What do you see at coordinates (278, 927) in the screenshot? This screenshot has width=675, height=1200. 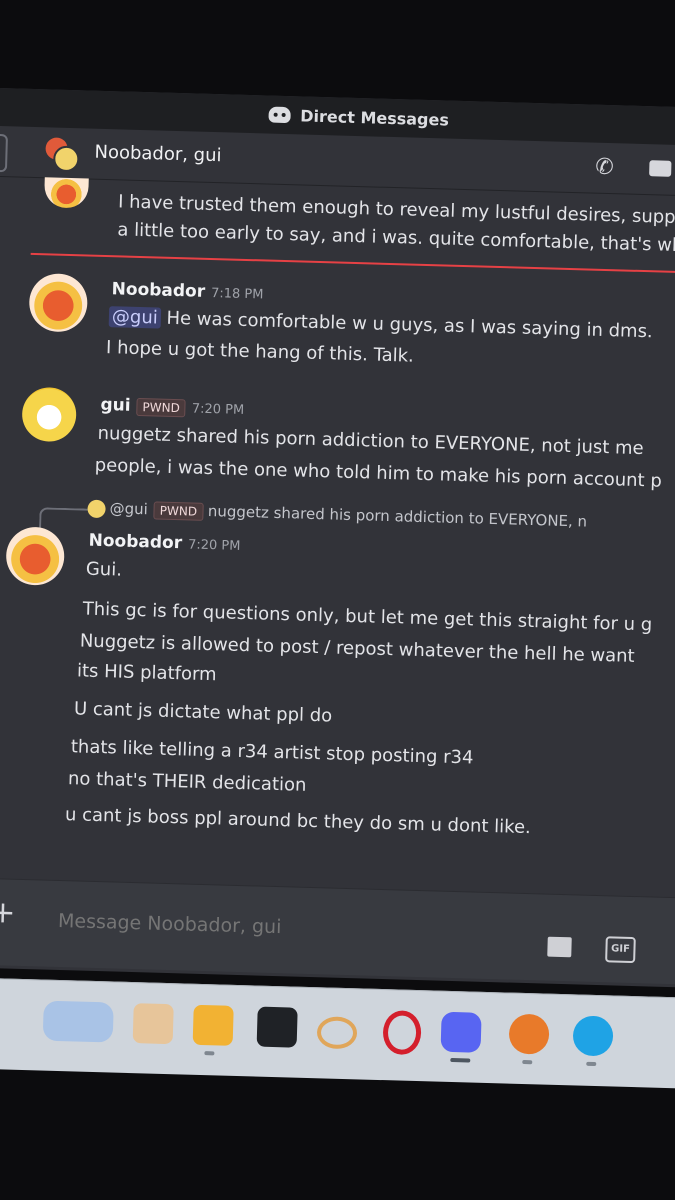 I see `message-input` at bounding box center [278, 927].